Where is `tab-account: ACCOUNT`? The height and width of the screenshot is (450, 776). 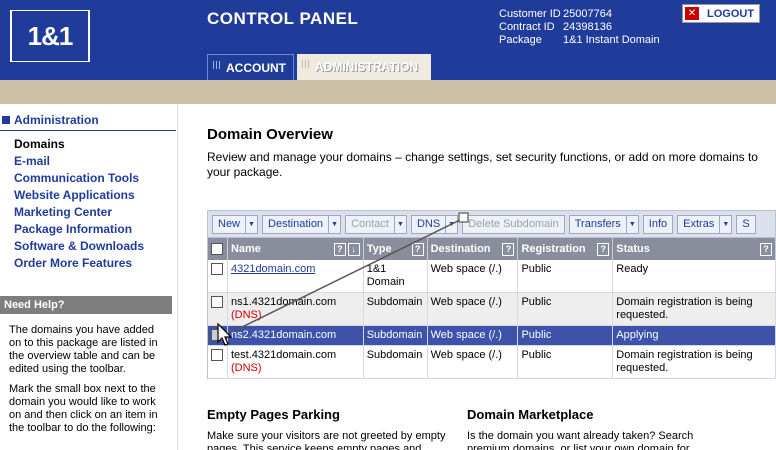
tab-account: ACCOUNT is located at coordinates (250, 67).